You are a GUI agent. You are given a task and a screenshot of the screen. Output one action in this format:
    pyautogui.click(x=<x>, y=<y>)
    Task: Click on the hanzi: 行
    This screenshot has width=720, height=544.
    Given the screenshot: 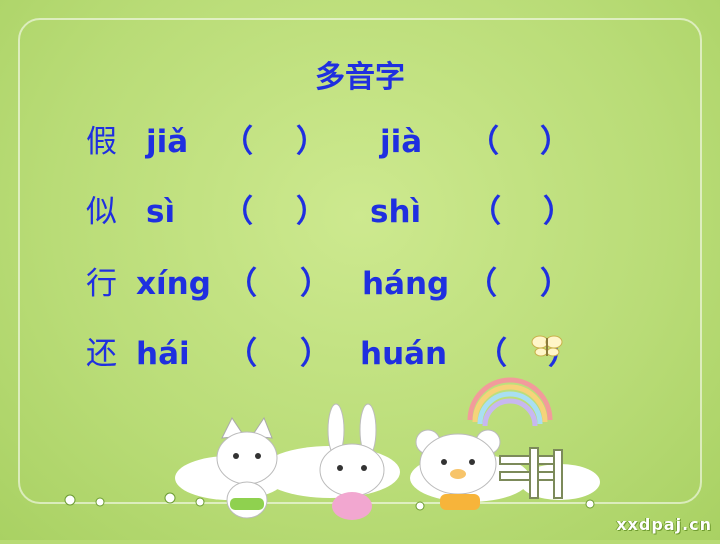 What is the action you would take?
    pyautogui.click(x=101, y=284)
    